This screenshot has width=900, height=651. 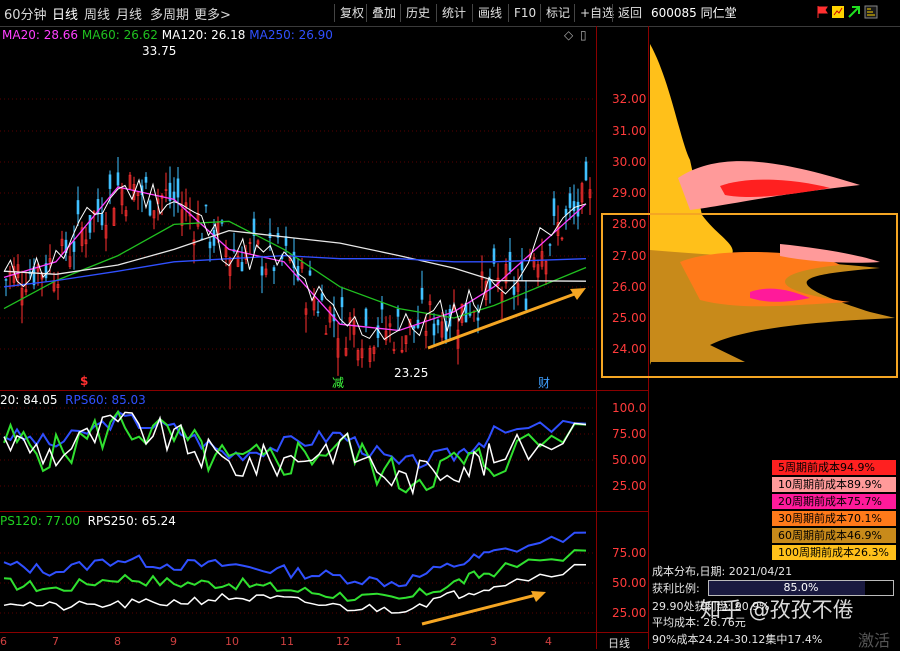 I want to click on marker-finance: 财, so click(x=544, y=382).